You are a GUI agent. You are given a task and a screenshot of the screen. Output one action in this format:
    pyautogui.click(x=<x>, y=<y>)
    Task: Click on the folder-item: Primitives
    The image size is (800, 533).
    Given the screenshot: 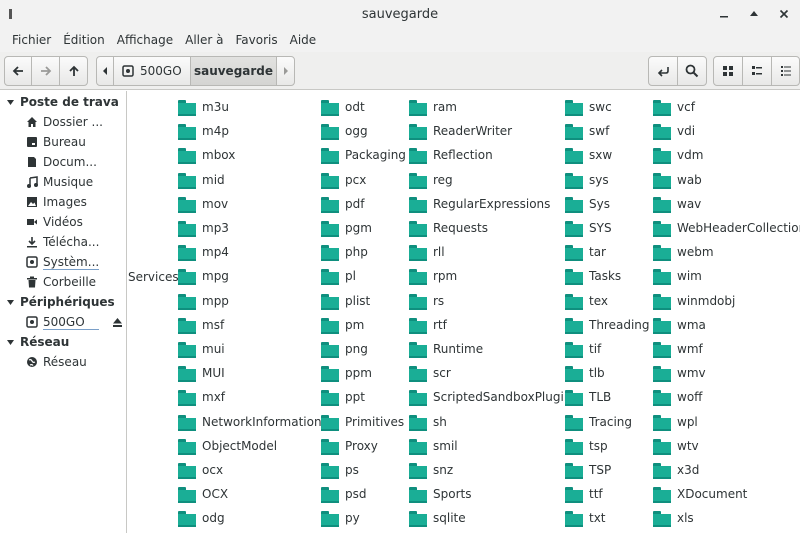 What is the action you would take?
    pyautogui.click(x=363, y=421)
    